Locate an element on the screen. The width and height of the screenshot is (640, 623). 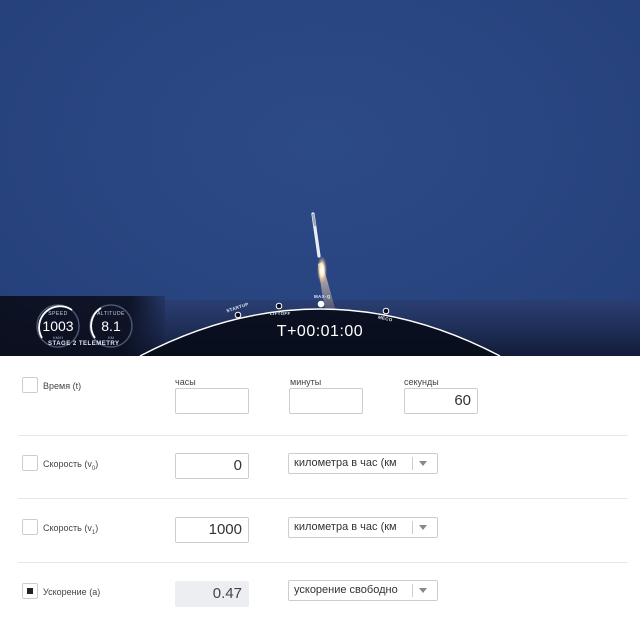
speed1-label: Скорость (v1) is located at coordinates (70, 529).